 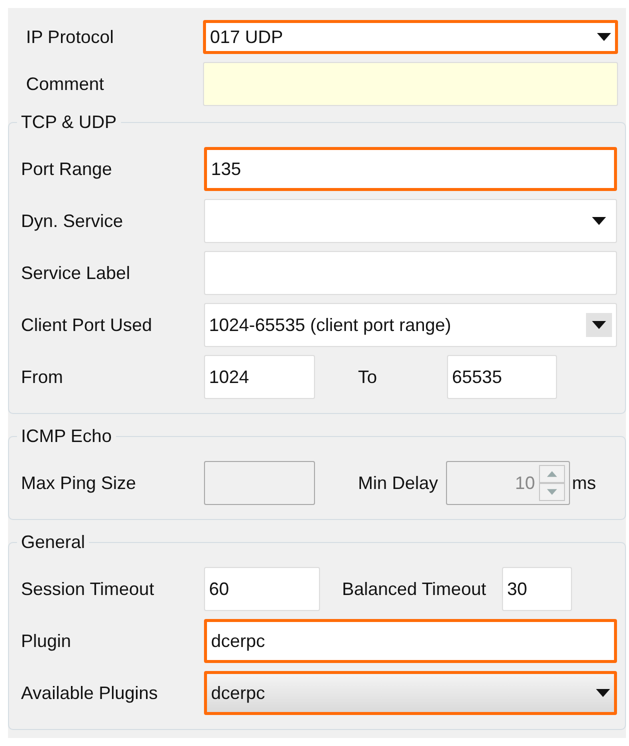 What do you see at coordinates (72, 221) in the screenshot?
I see `field-label: Dyn. Service` at bounding box center [72, 221].